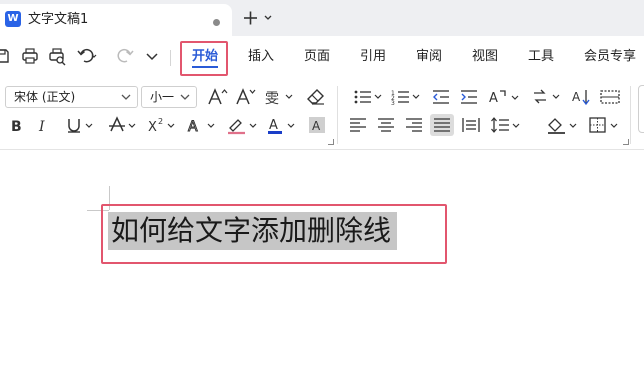 The width and height of the screenshot is (644, 372). What do you see at coordinates (216, 22) in the screenshot?
I see `unsaved-dot-icon` at bounding box center [216, 22].